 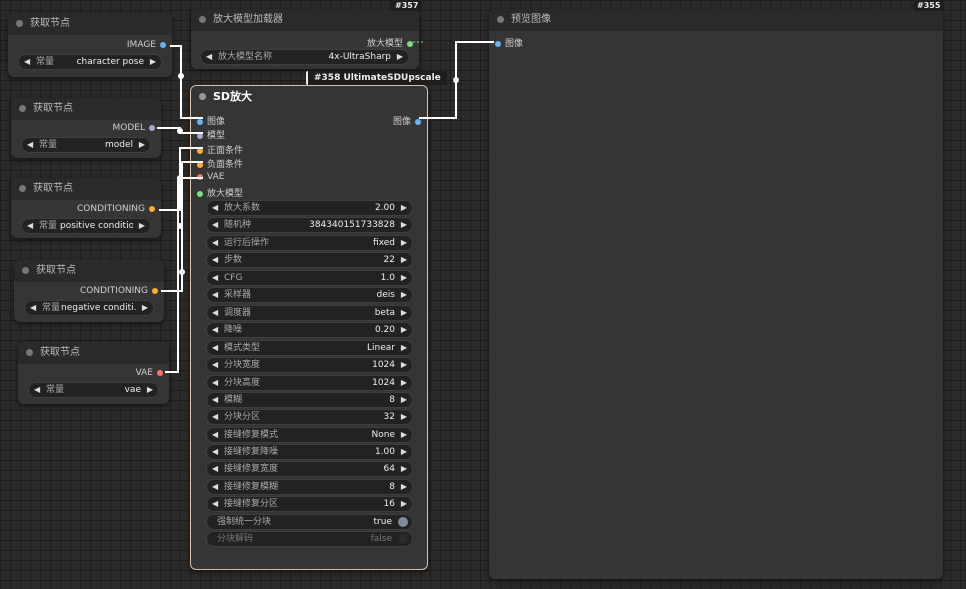 I want to click on toggle-tiled-decode: 分块解码 false, so click(x=309, y=539).